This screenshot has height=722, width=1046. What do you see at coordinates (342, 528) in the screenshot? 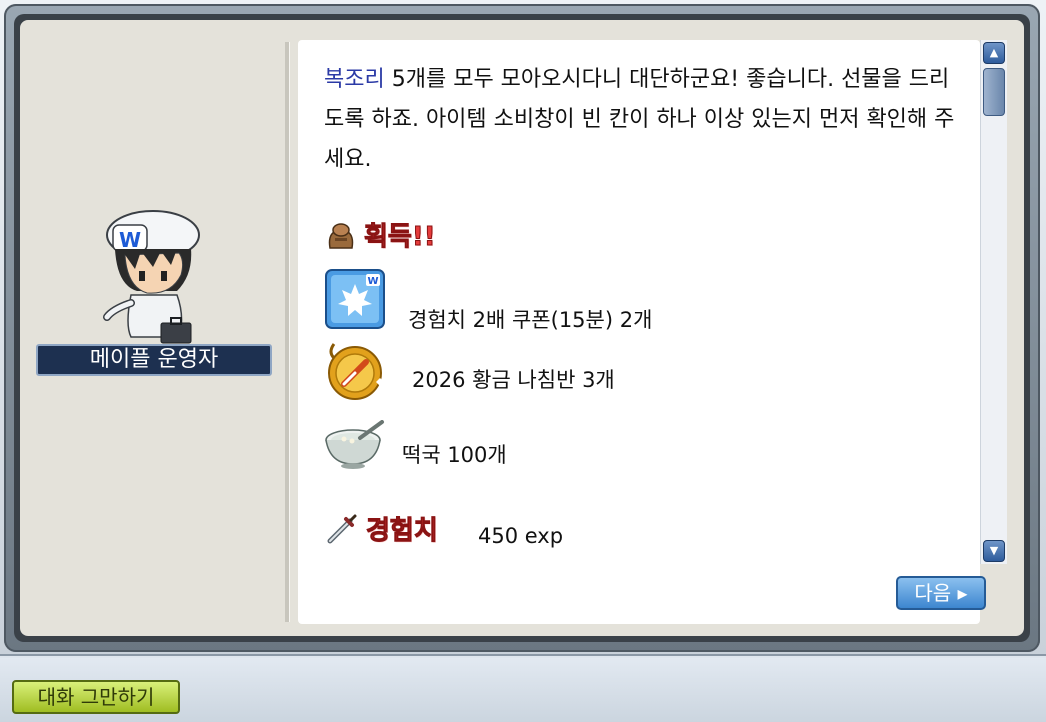
I see `sword-icon` at bounding box center [342, 528].